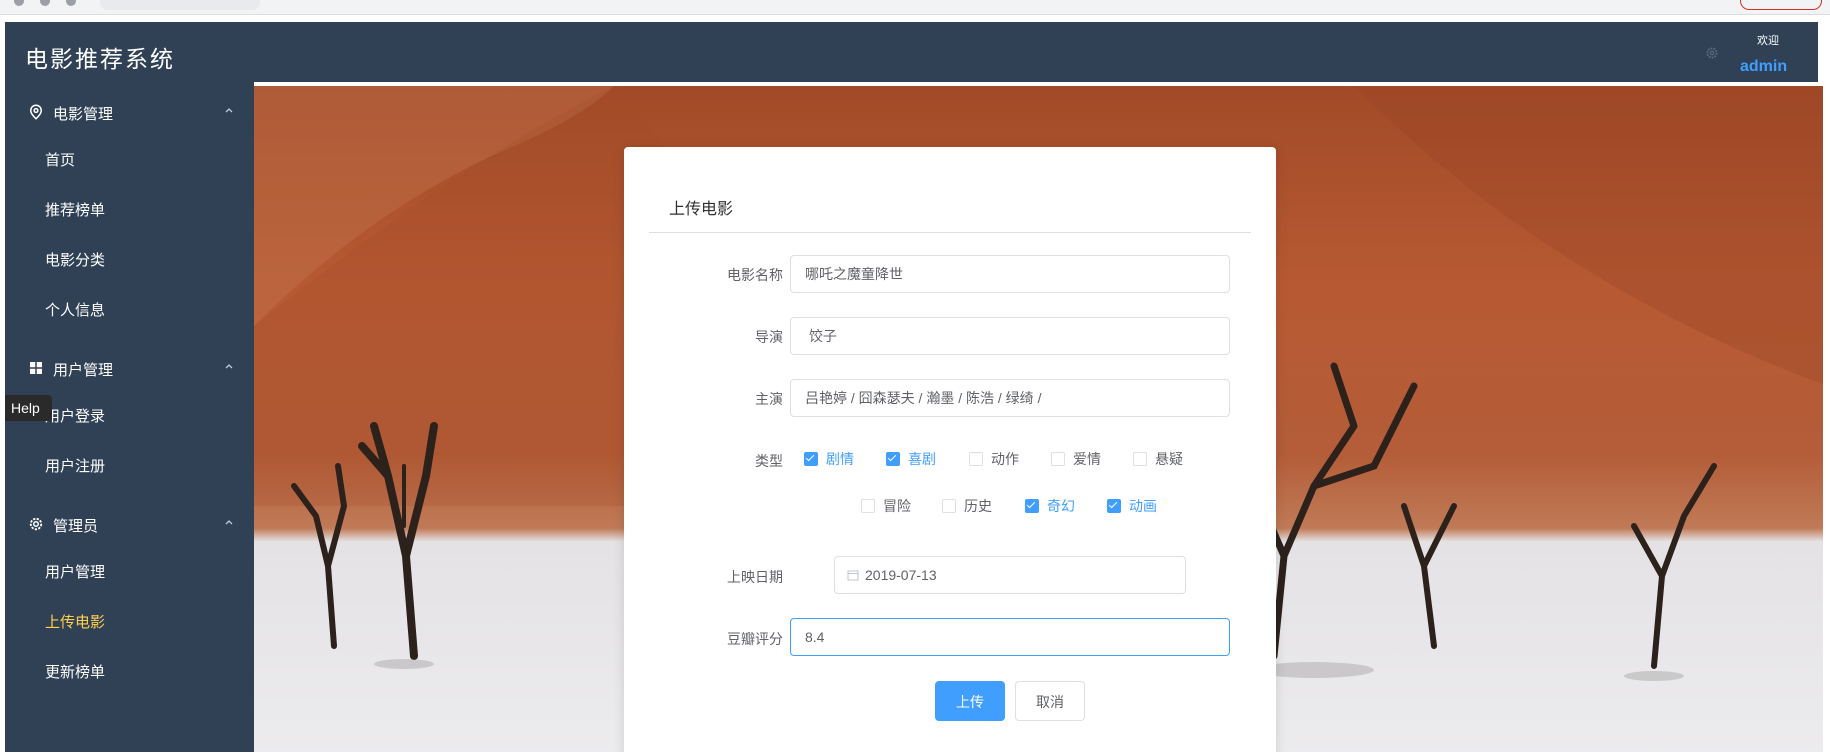 This screenshot has width=1830, height=755. Describe the element at coordinates (180, 5) in the screenshot. I see `address-bar` at that location.